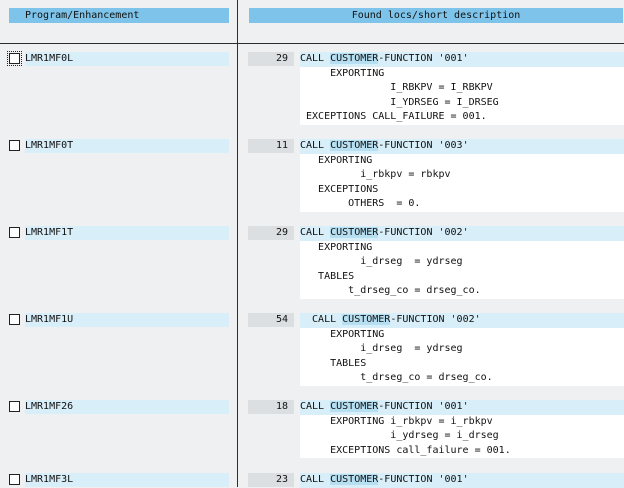 This screenshot has width=624, height=488. I want to click on code-line: I_RBKPV = I_RBKPV, so click(396, 87).